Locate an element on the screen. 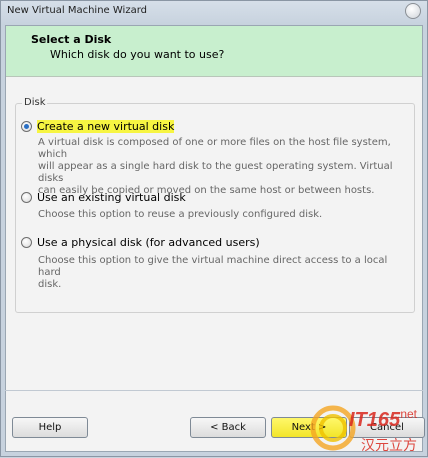 This screenshot has height=458, width=428. window-title: New Virtual Machine Wizard is located at coordinates (77, 10).